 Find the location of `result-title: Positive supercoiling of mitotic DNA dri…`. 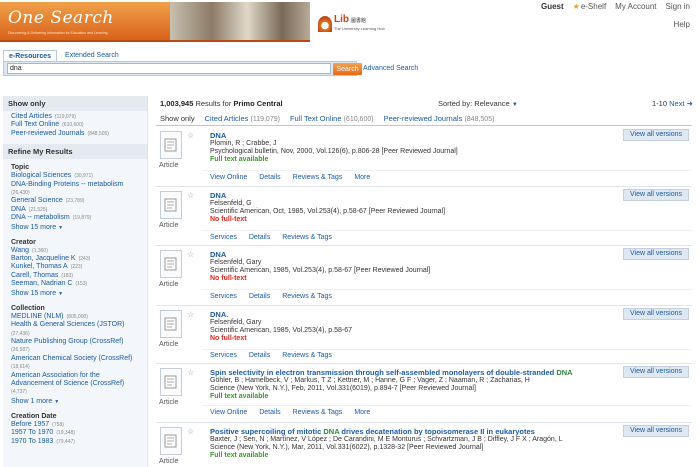

result-title: Positive supercoiling of mitotic DNA dri… is located at coordinates (372, 431).